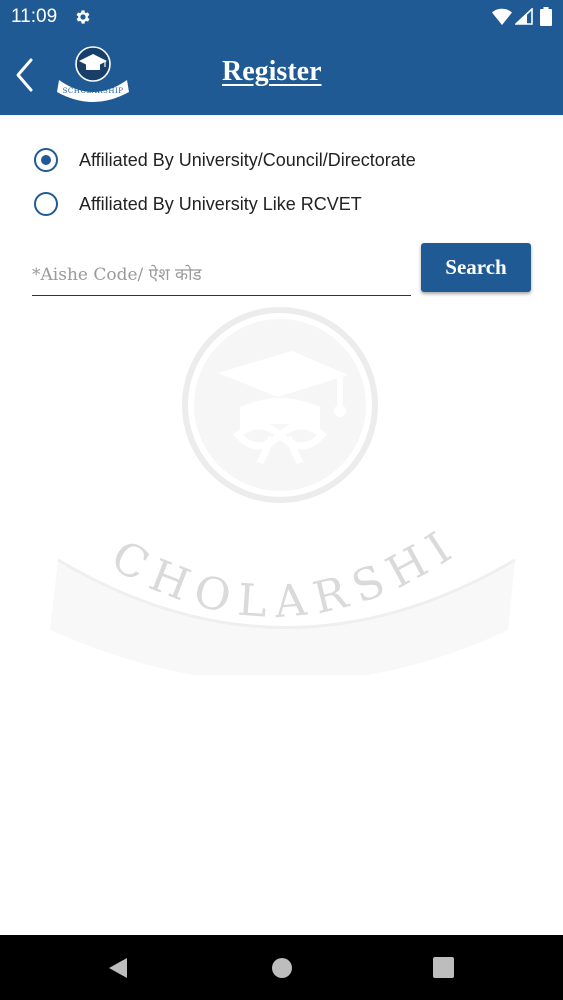 The height and width of the screenshot is (1000, 563). What do you see at coordinates (546, 16) in the screenshot?
I see `battery-icon` at bounding box center [546, 16].